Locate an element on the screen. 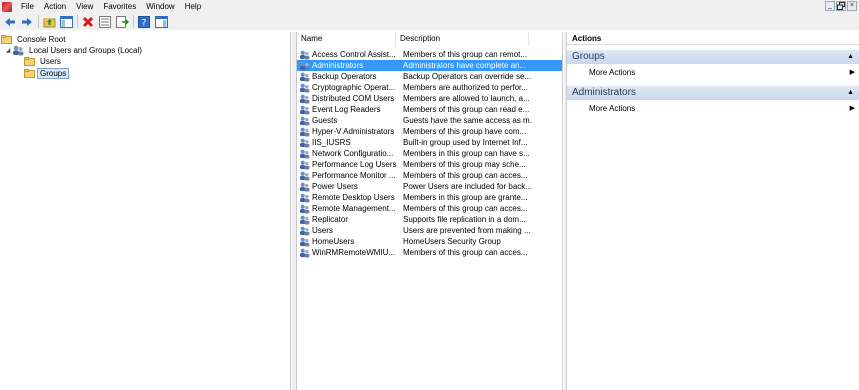  tree-item-local-users-groups: ◢ Local Users and Groups (Local) is located at coordinates (74, 50).